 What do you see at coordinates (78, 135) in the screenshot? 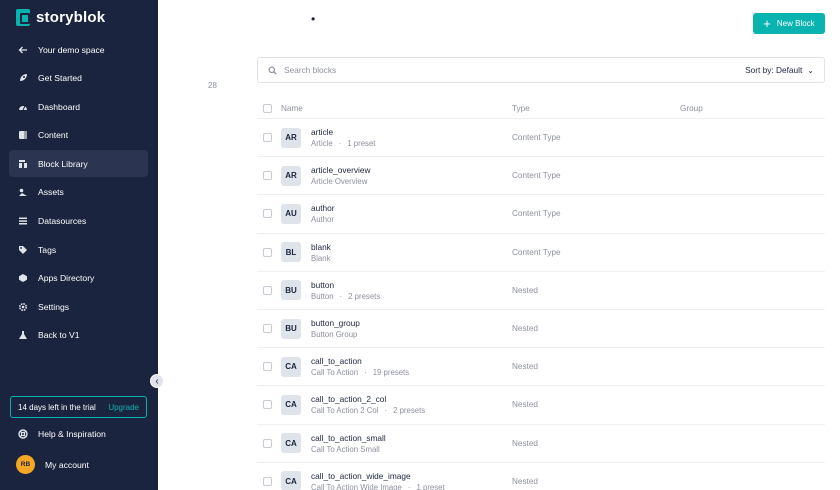
I see `sidebar-item-content: Content` at bounding box center [78, 135].